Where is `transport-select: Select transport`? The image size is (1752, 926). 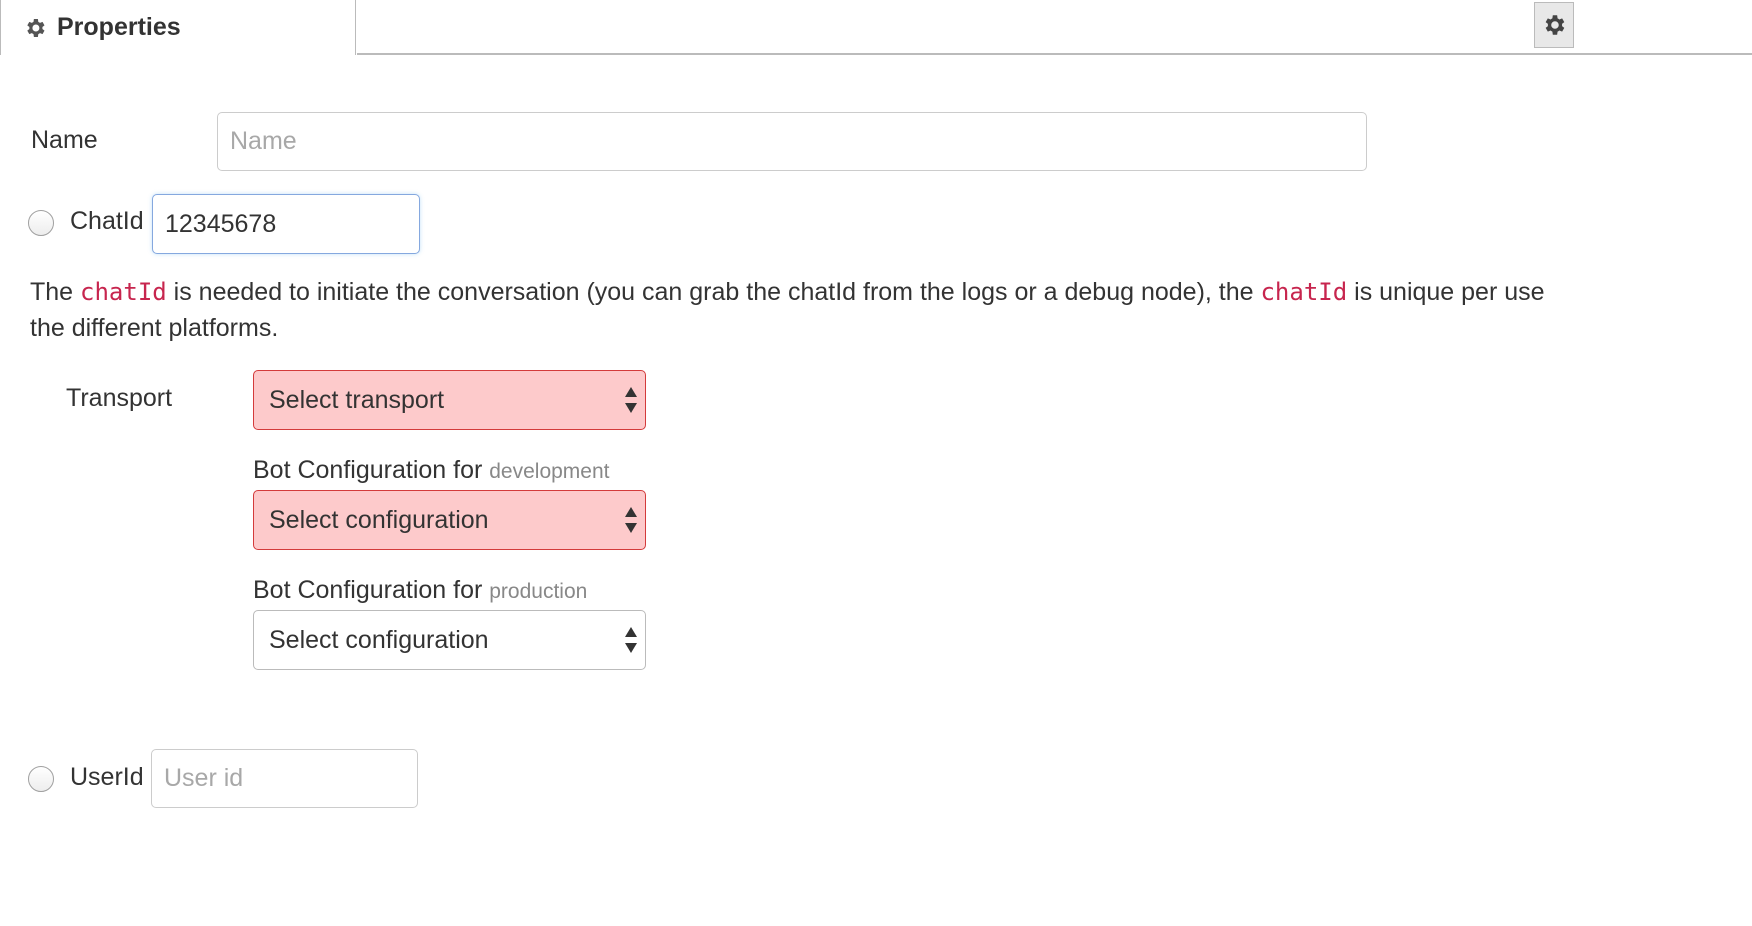
transport-select: Select transport is located at coordinates (449, 400).